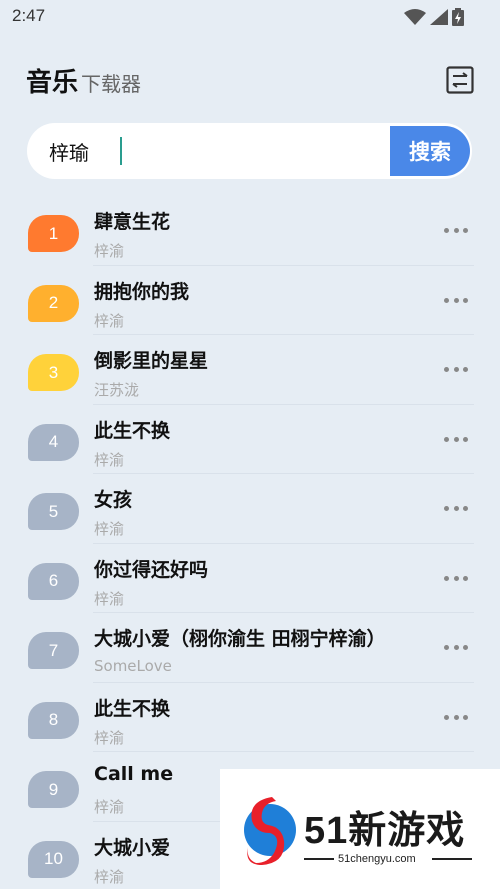  I want to click on list-toggle-icon, so click(460, 80).